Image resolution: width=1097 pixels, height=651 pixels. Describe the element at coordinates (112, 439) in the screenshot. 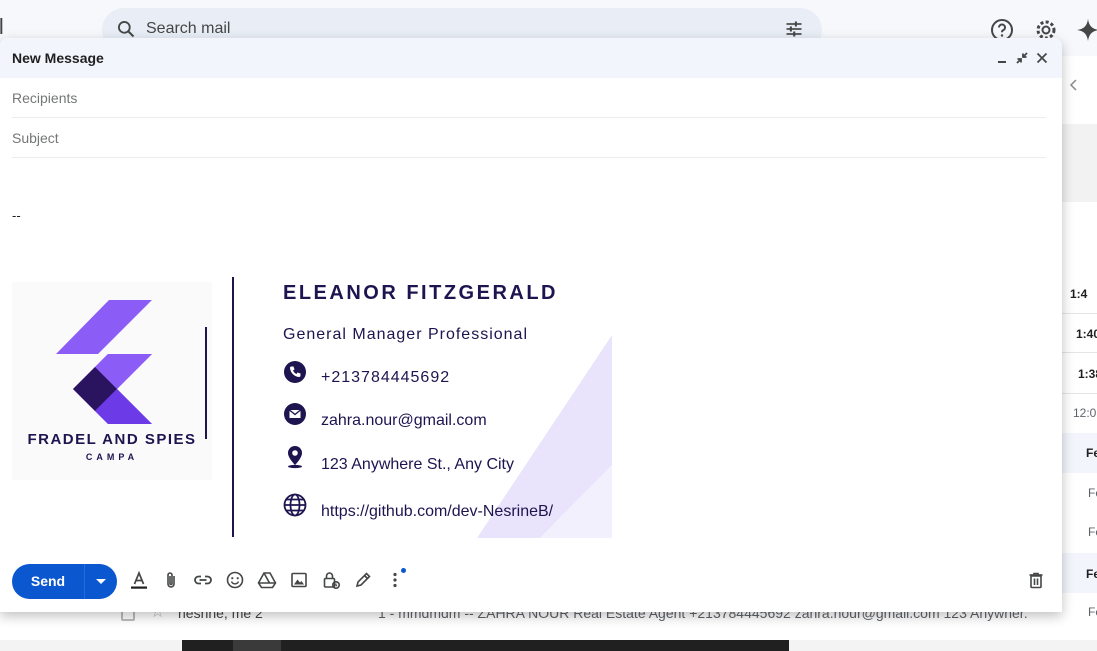

I see `logo-company-name: FRADEL AND SPIES` at that location.